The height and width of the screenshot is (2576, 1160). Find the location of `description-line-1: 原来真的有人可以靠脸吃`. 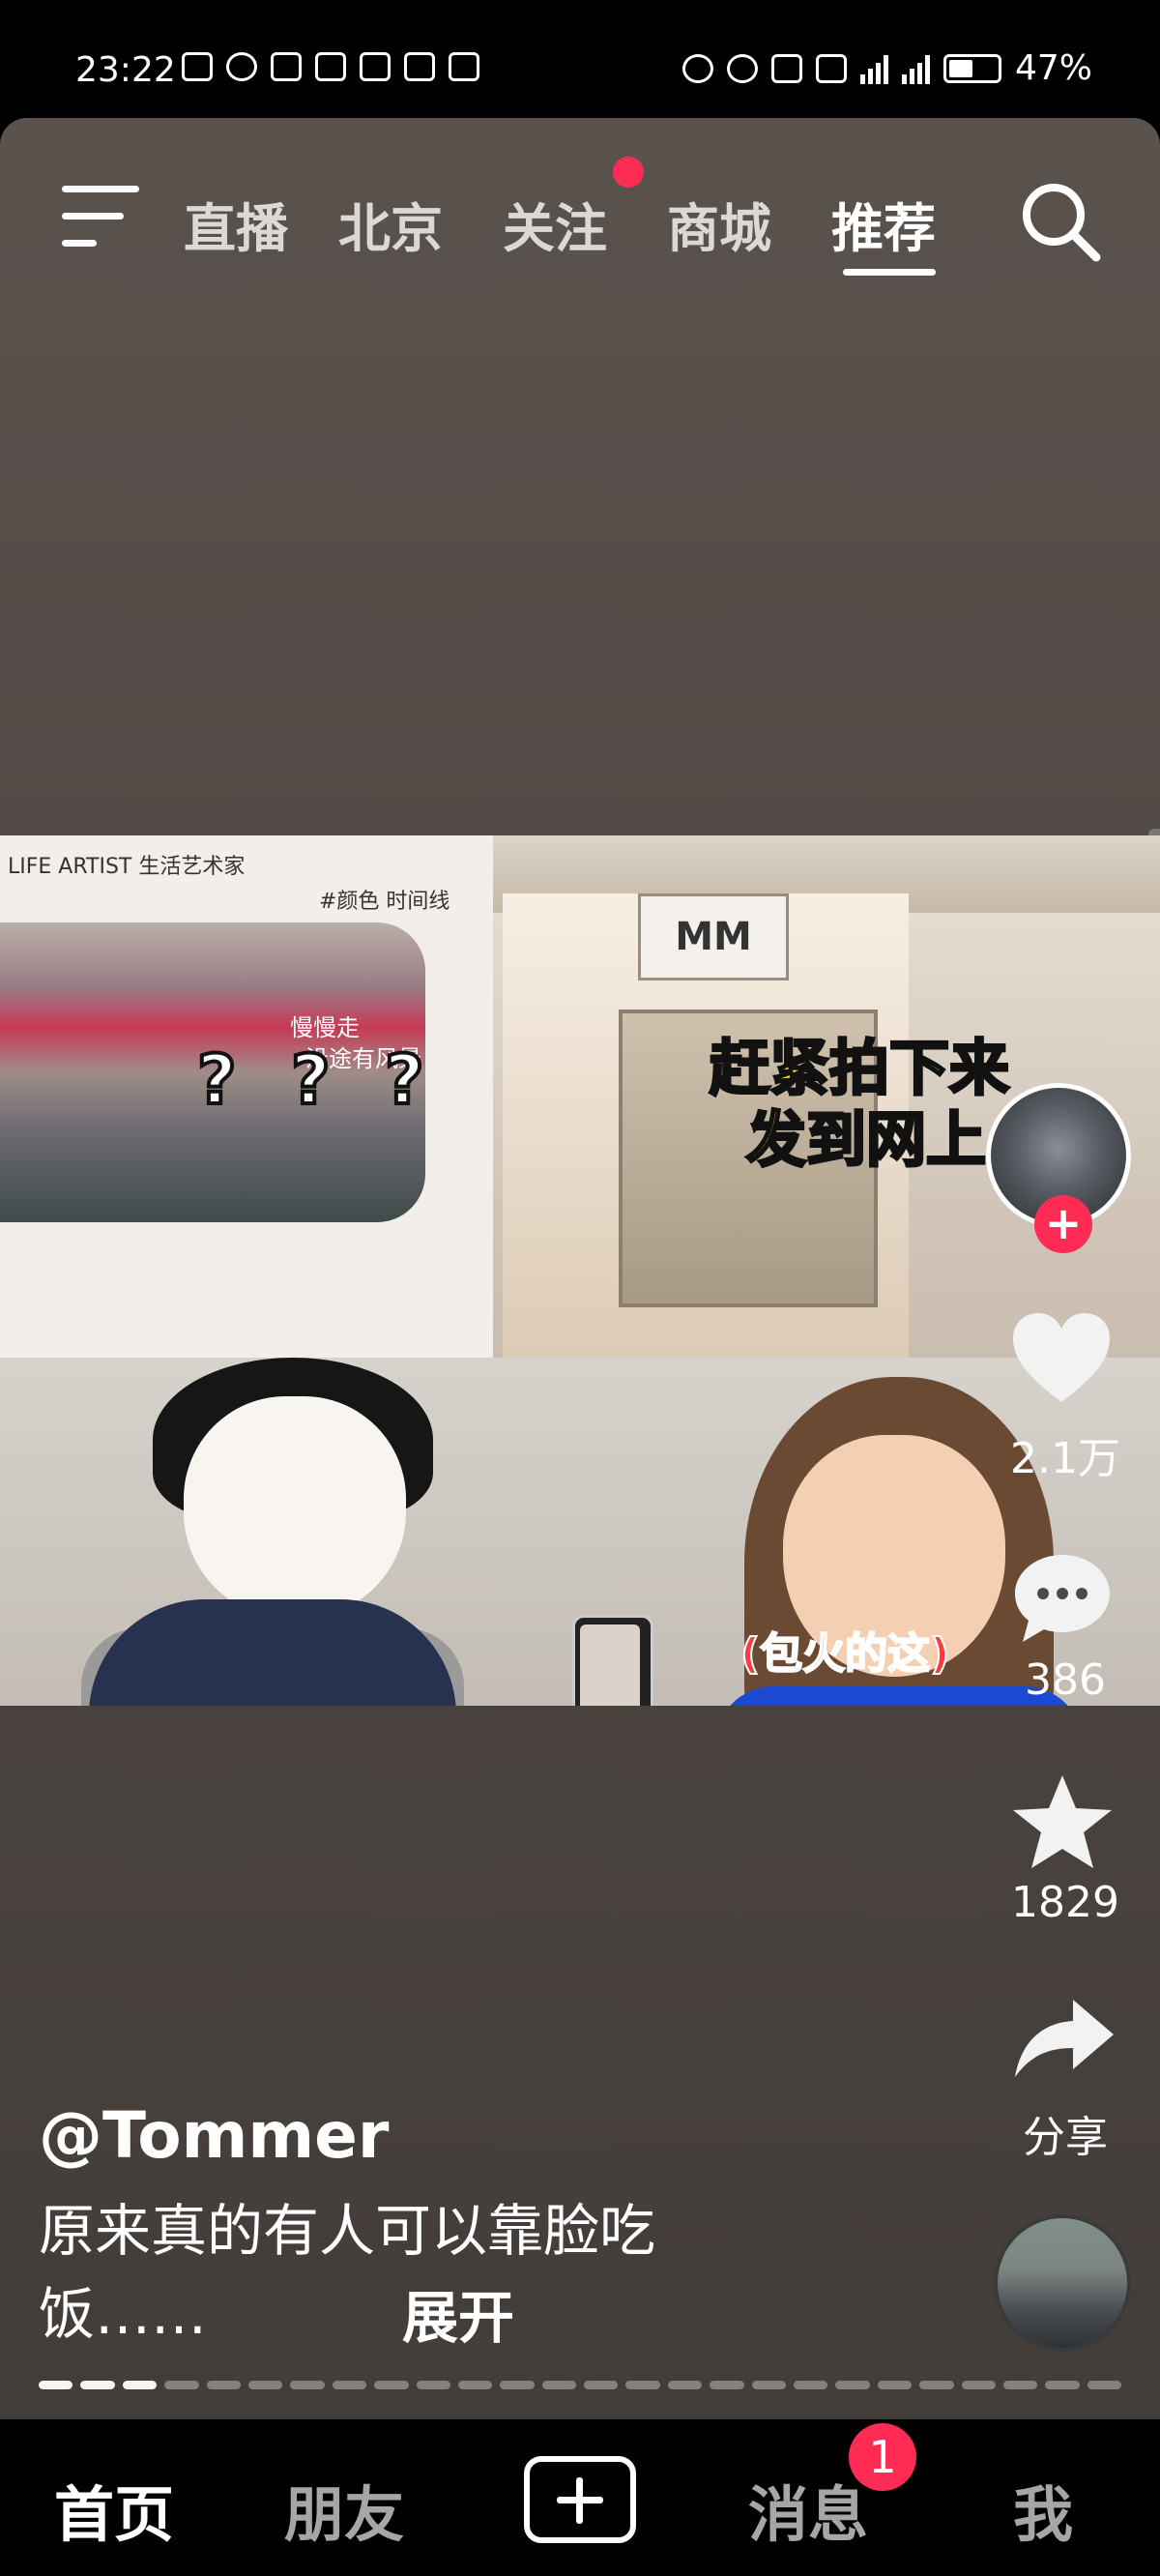

description-line-1: 原来真的有人可以靠脸吃 is located at coordinates (347, 2231).